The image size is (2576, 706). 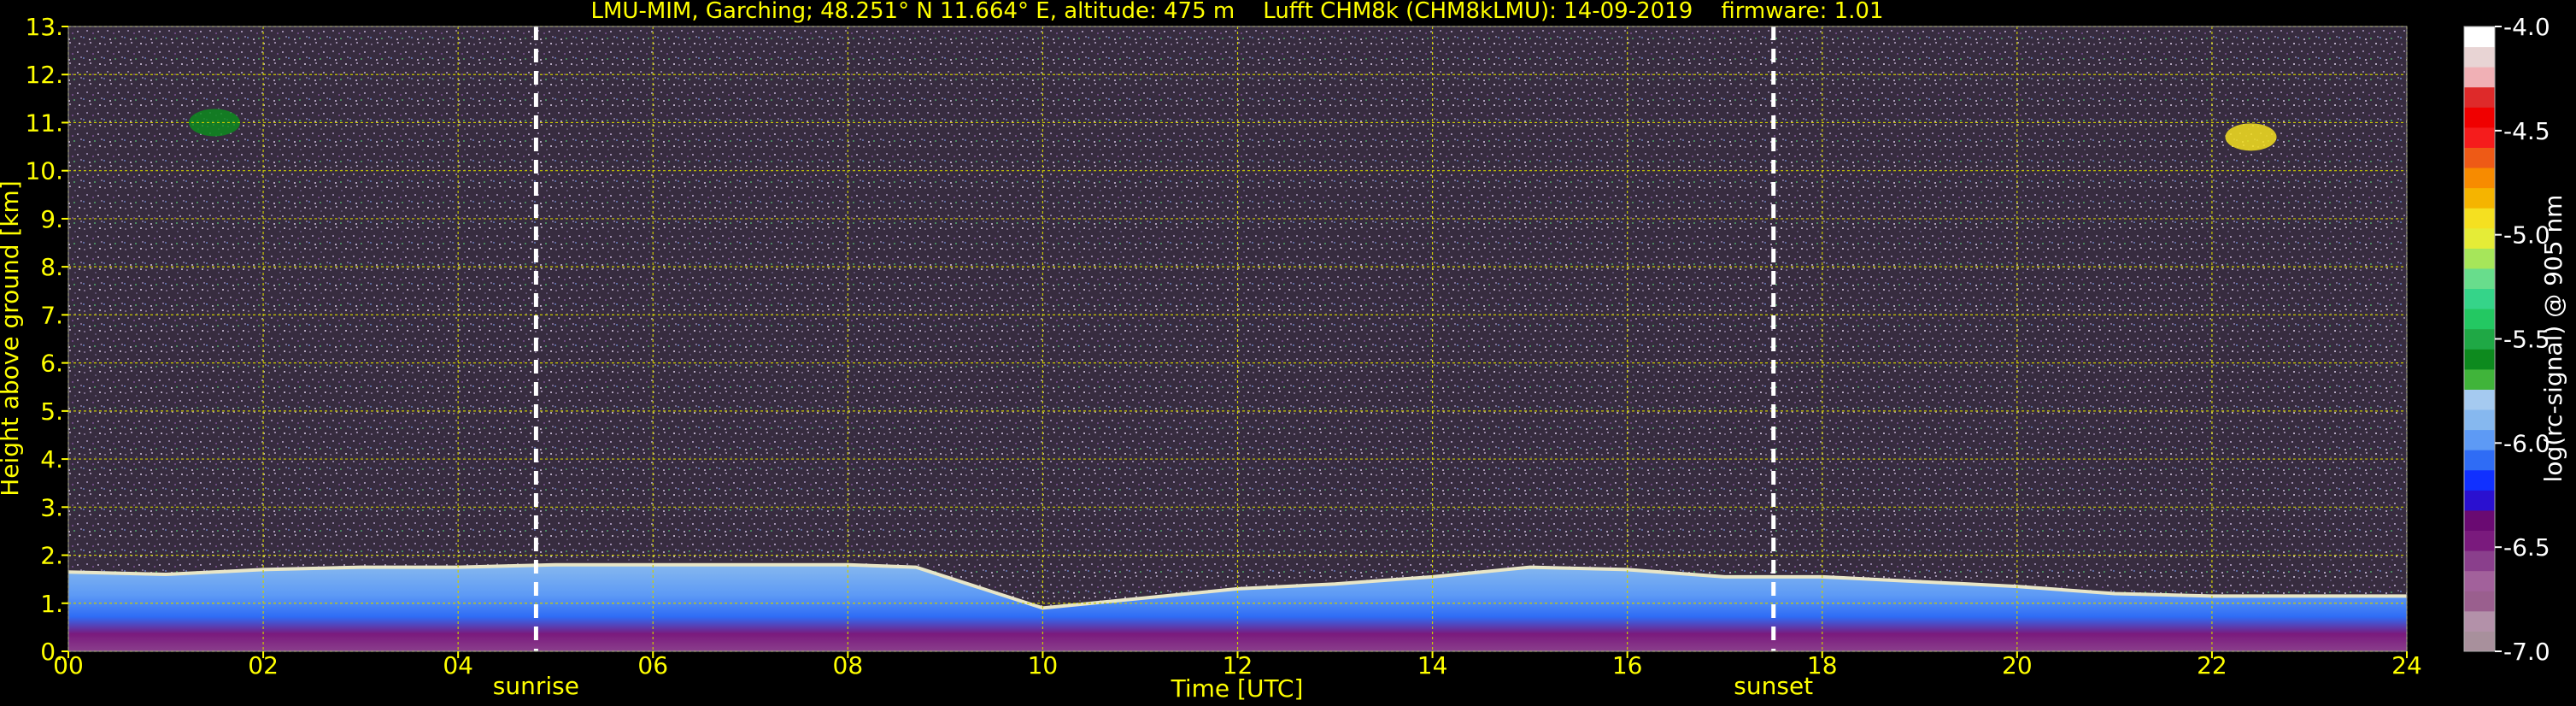 I want to click on y-tick-label: 0., so click(x=51, y=652).